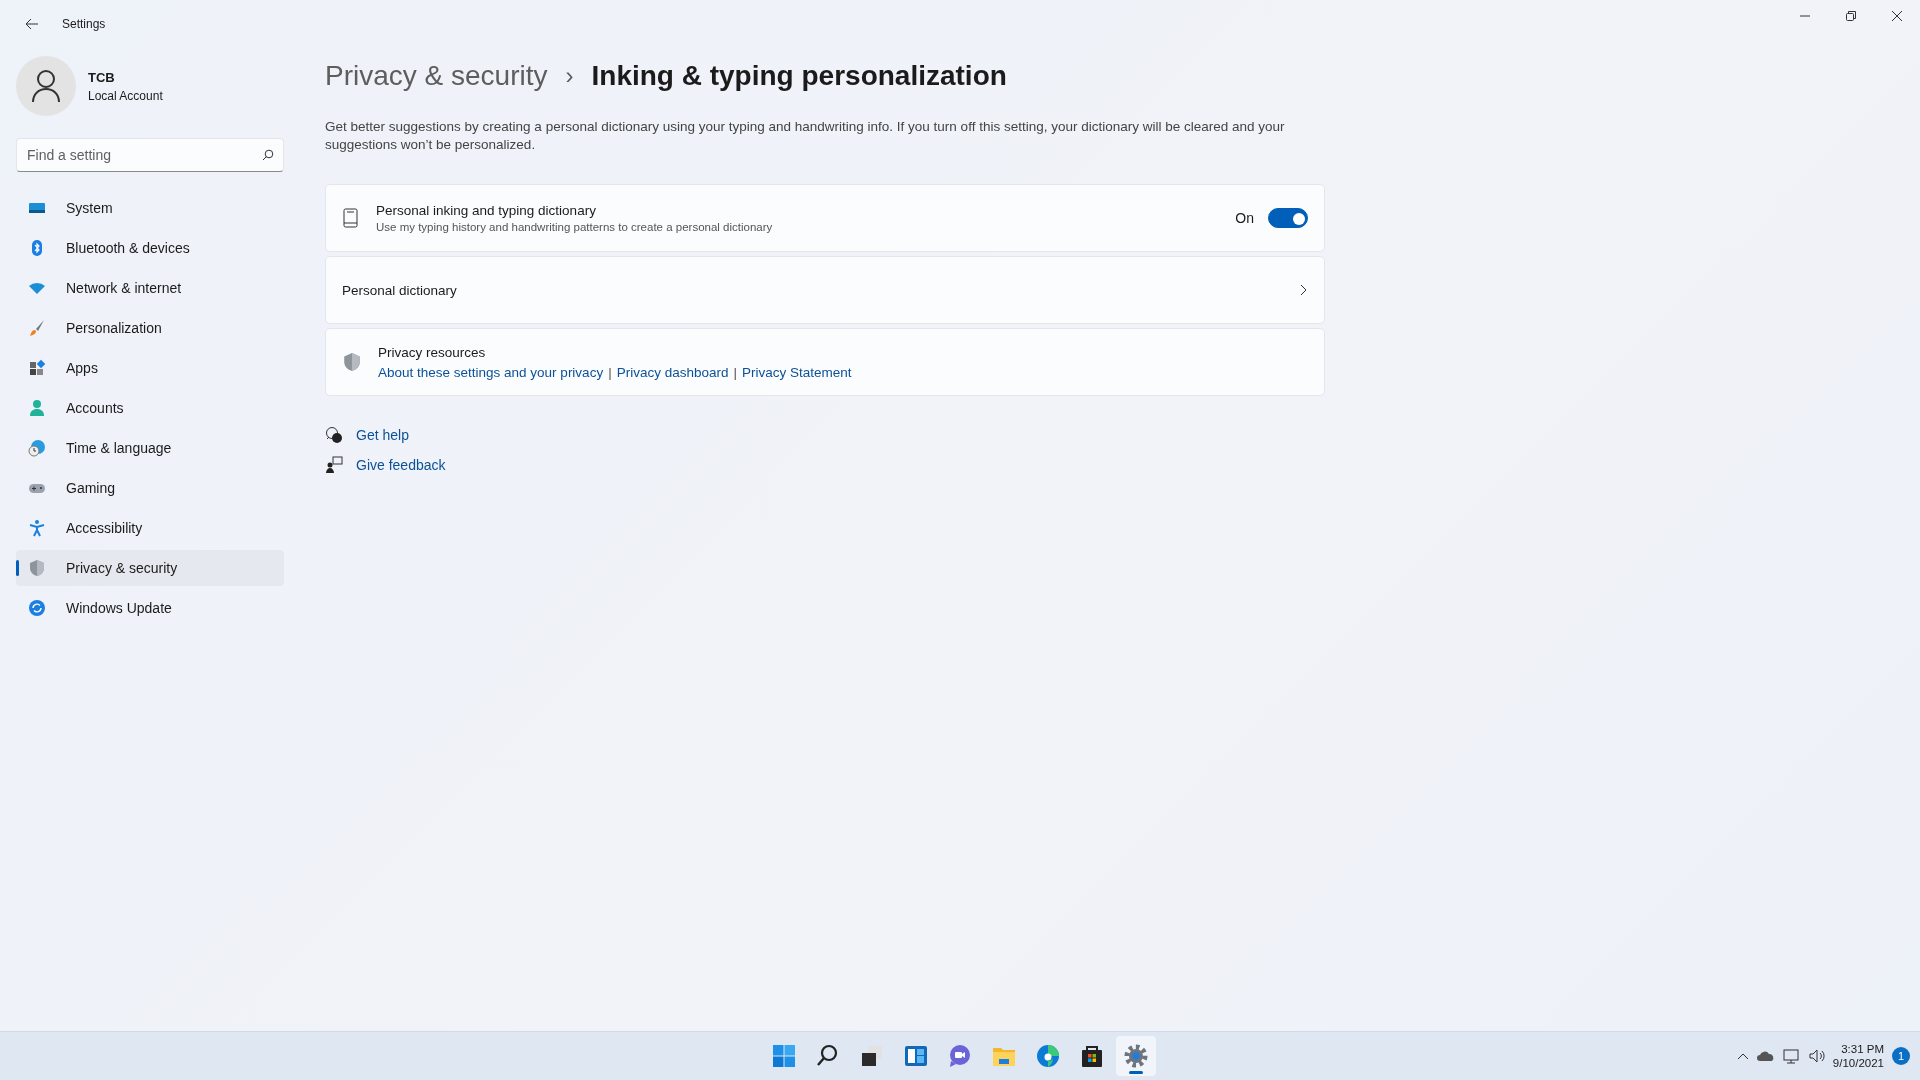 Image resolution: width=1920 pixels, height=1080 pixels. I want to click on help-link: Get help, so click(382, 435).